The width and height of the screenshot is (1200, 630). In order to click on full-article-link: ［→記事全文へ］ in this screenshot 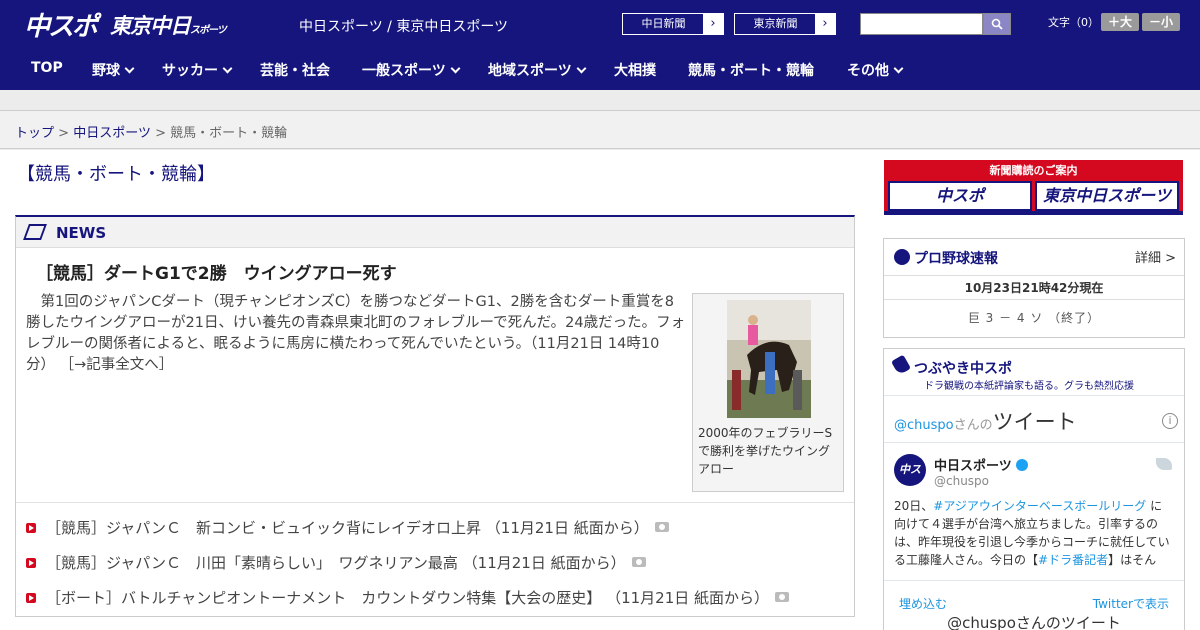, I will do `click(117, 365)`.